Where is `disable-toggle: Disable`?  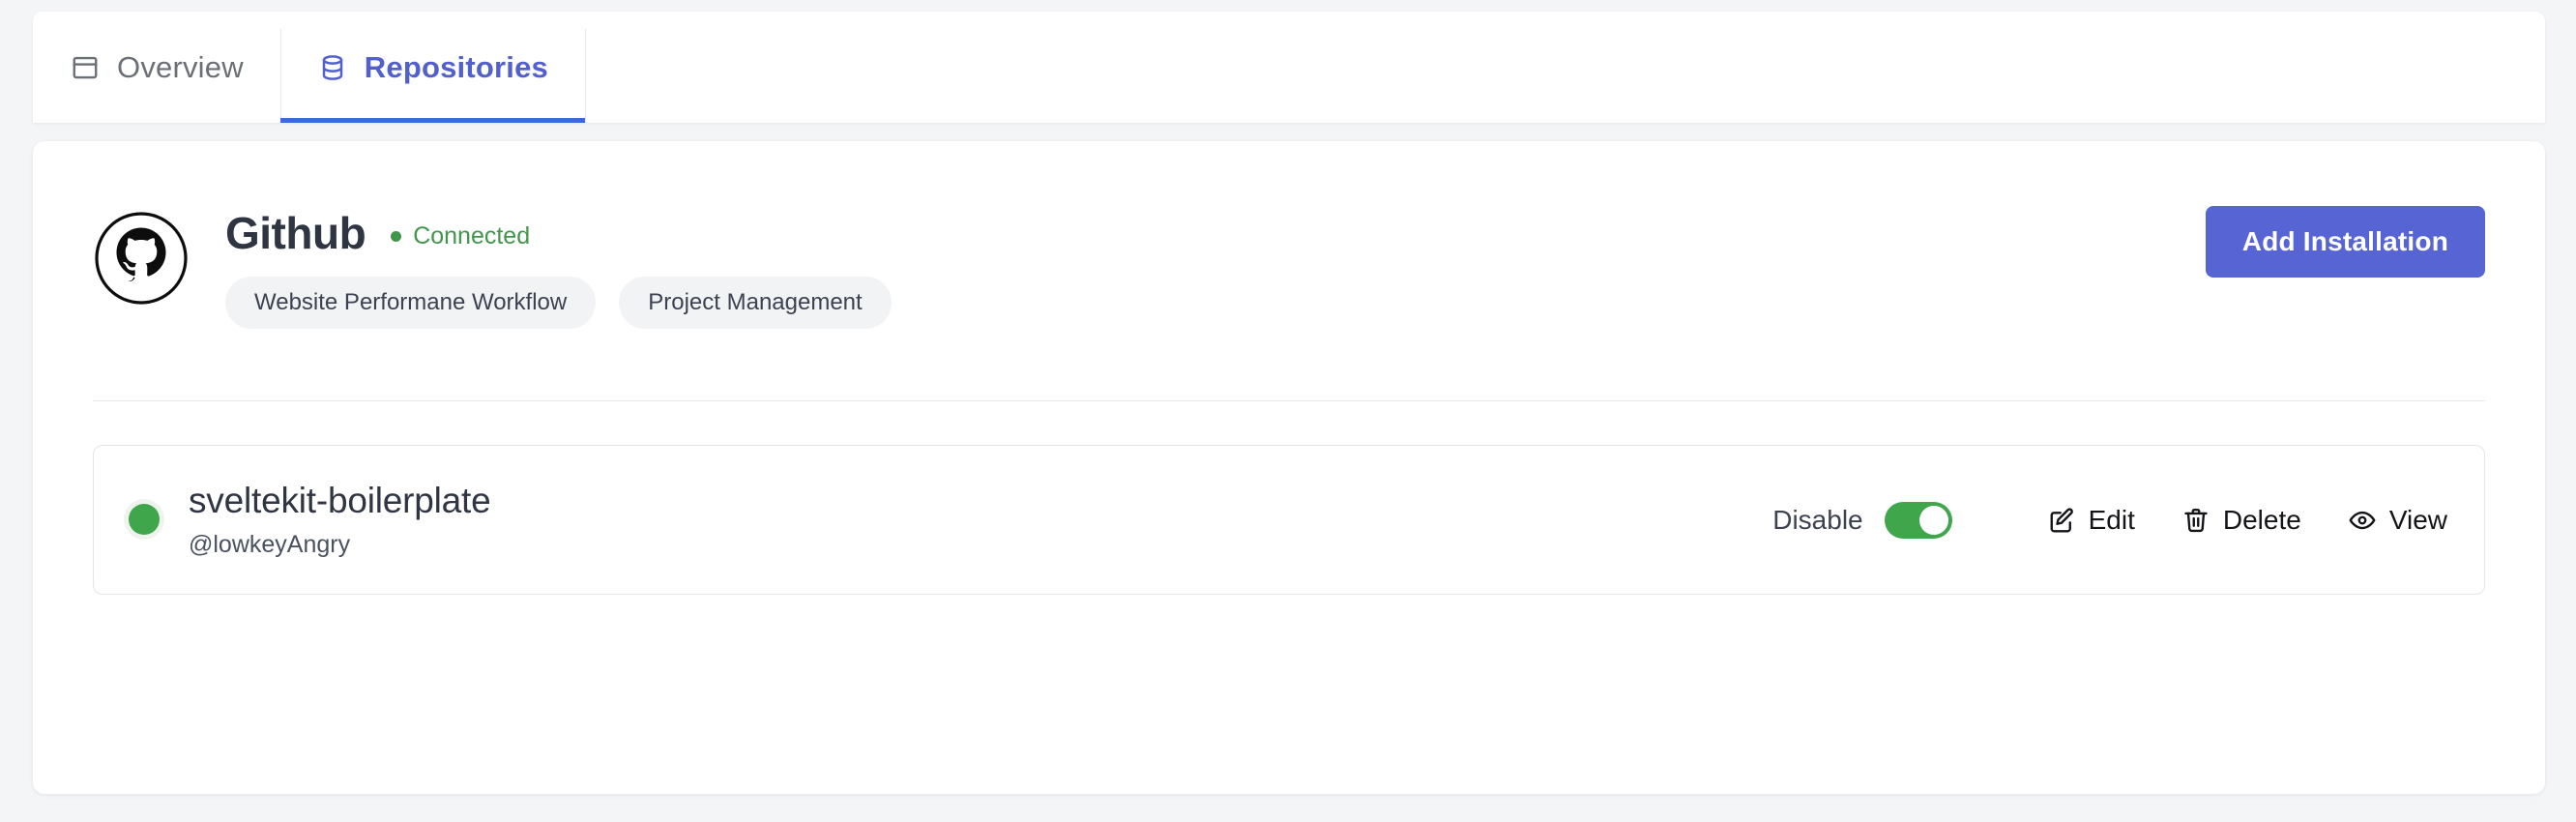 disable-toggle: Disable is located at coordinates (1862, 520).